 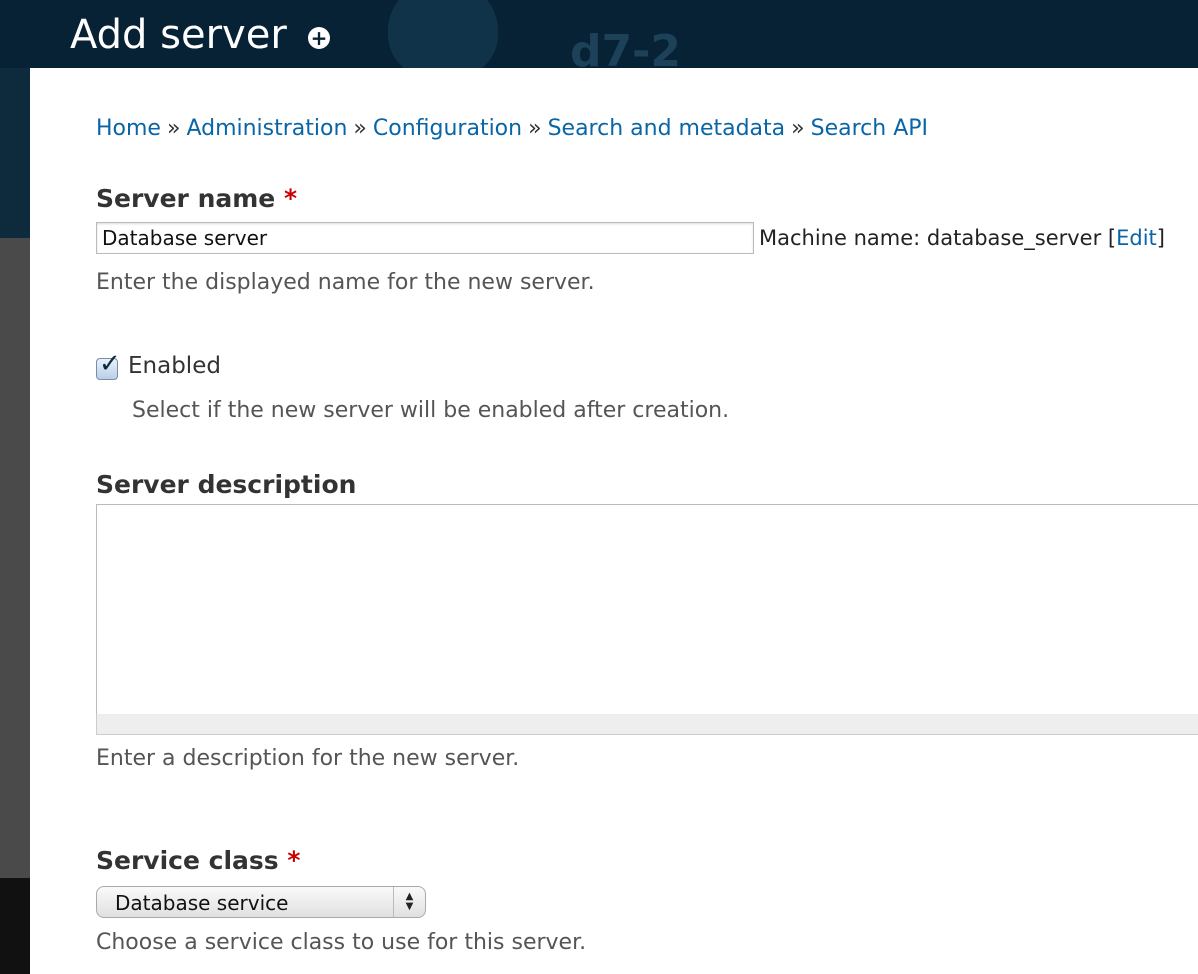 I want to click on textarea-resize-handle, so click(x=647, y=724).